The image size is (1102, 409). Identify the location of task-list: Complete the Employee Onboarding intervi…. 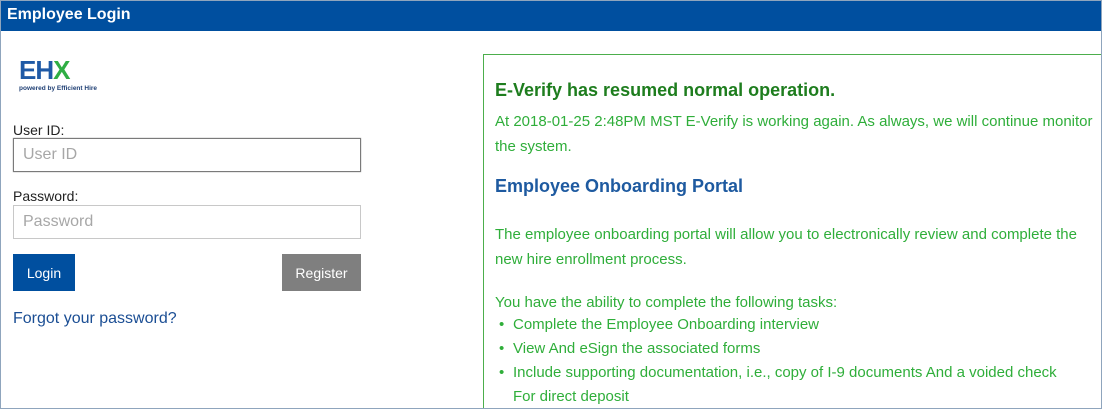
(787, 360).